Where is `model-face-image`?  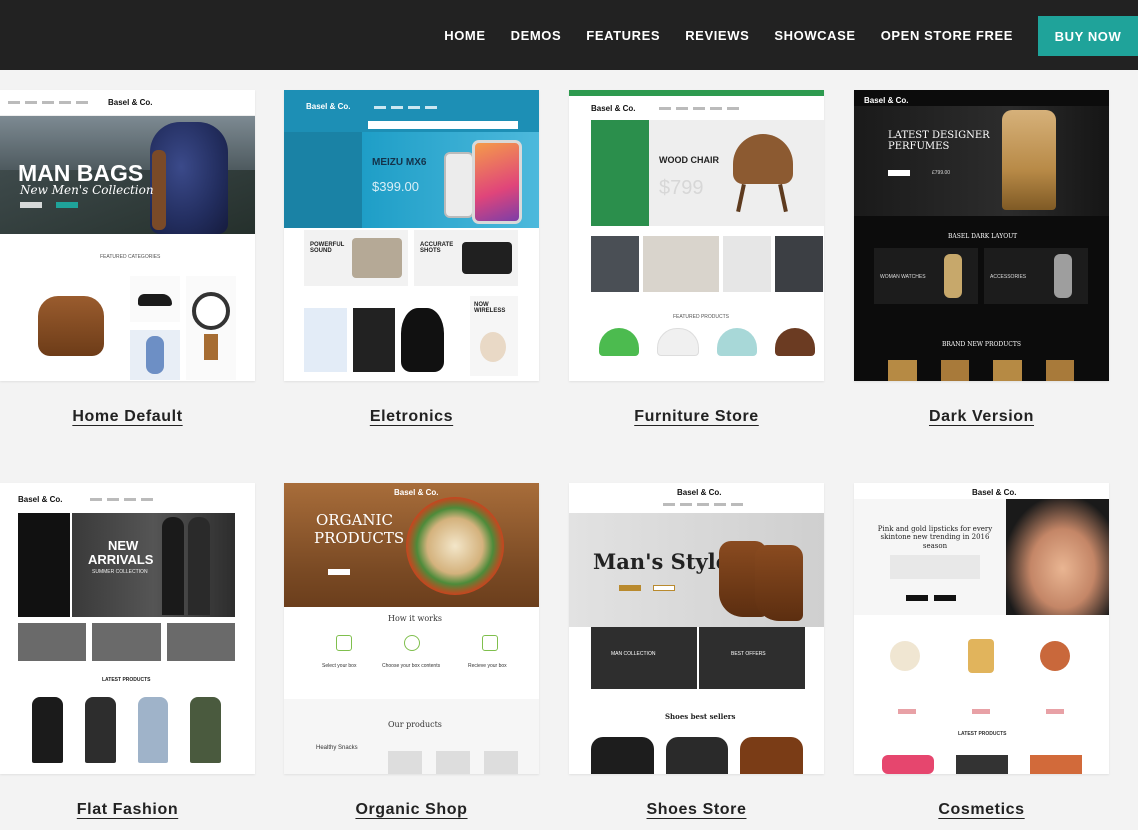 model-face-image is located at coordinates (1057, 557).